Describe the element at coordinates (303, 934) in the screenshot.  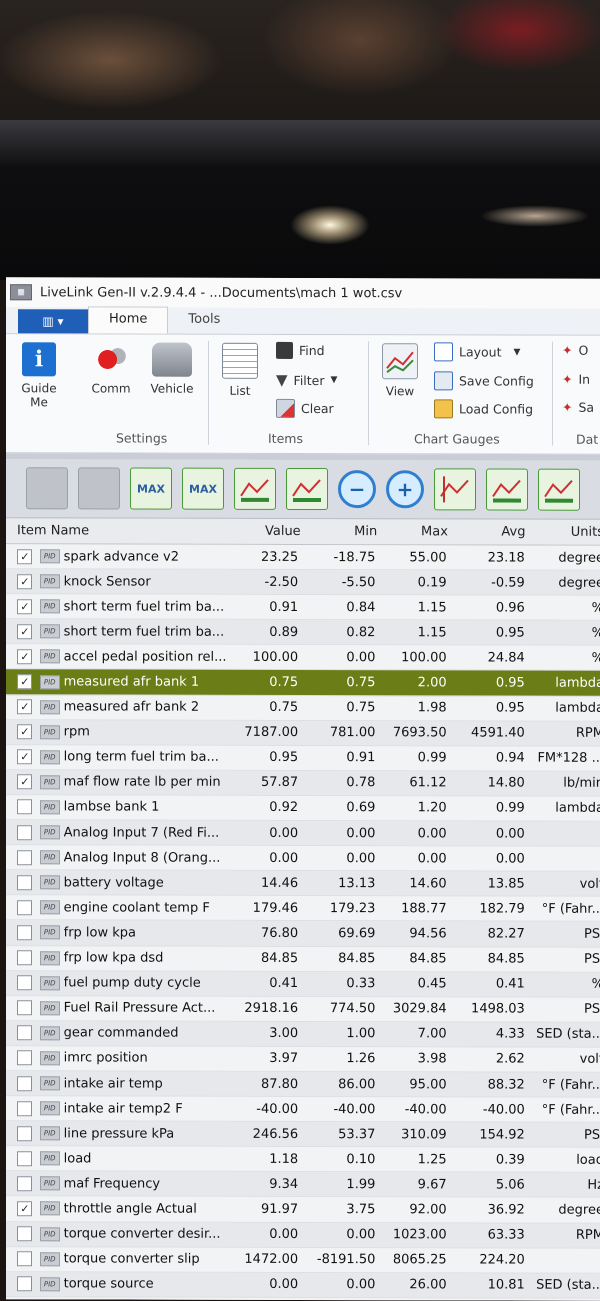
I see `table-row: PIDfrp low kpa76.8069.6994.5682.27PSI` at that location.